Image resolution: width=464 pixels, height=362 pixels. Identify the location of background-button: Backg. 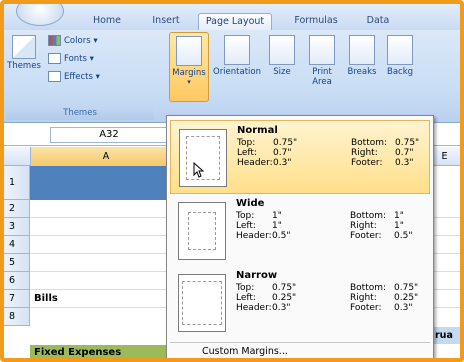
(400, 67).